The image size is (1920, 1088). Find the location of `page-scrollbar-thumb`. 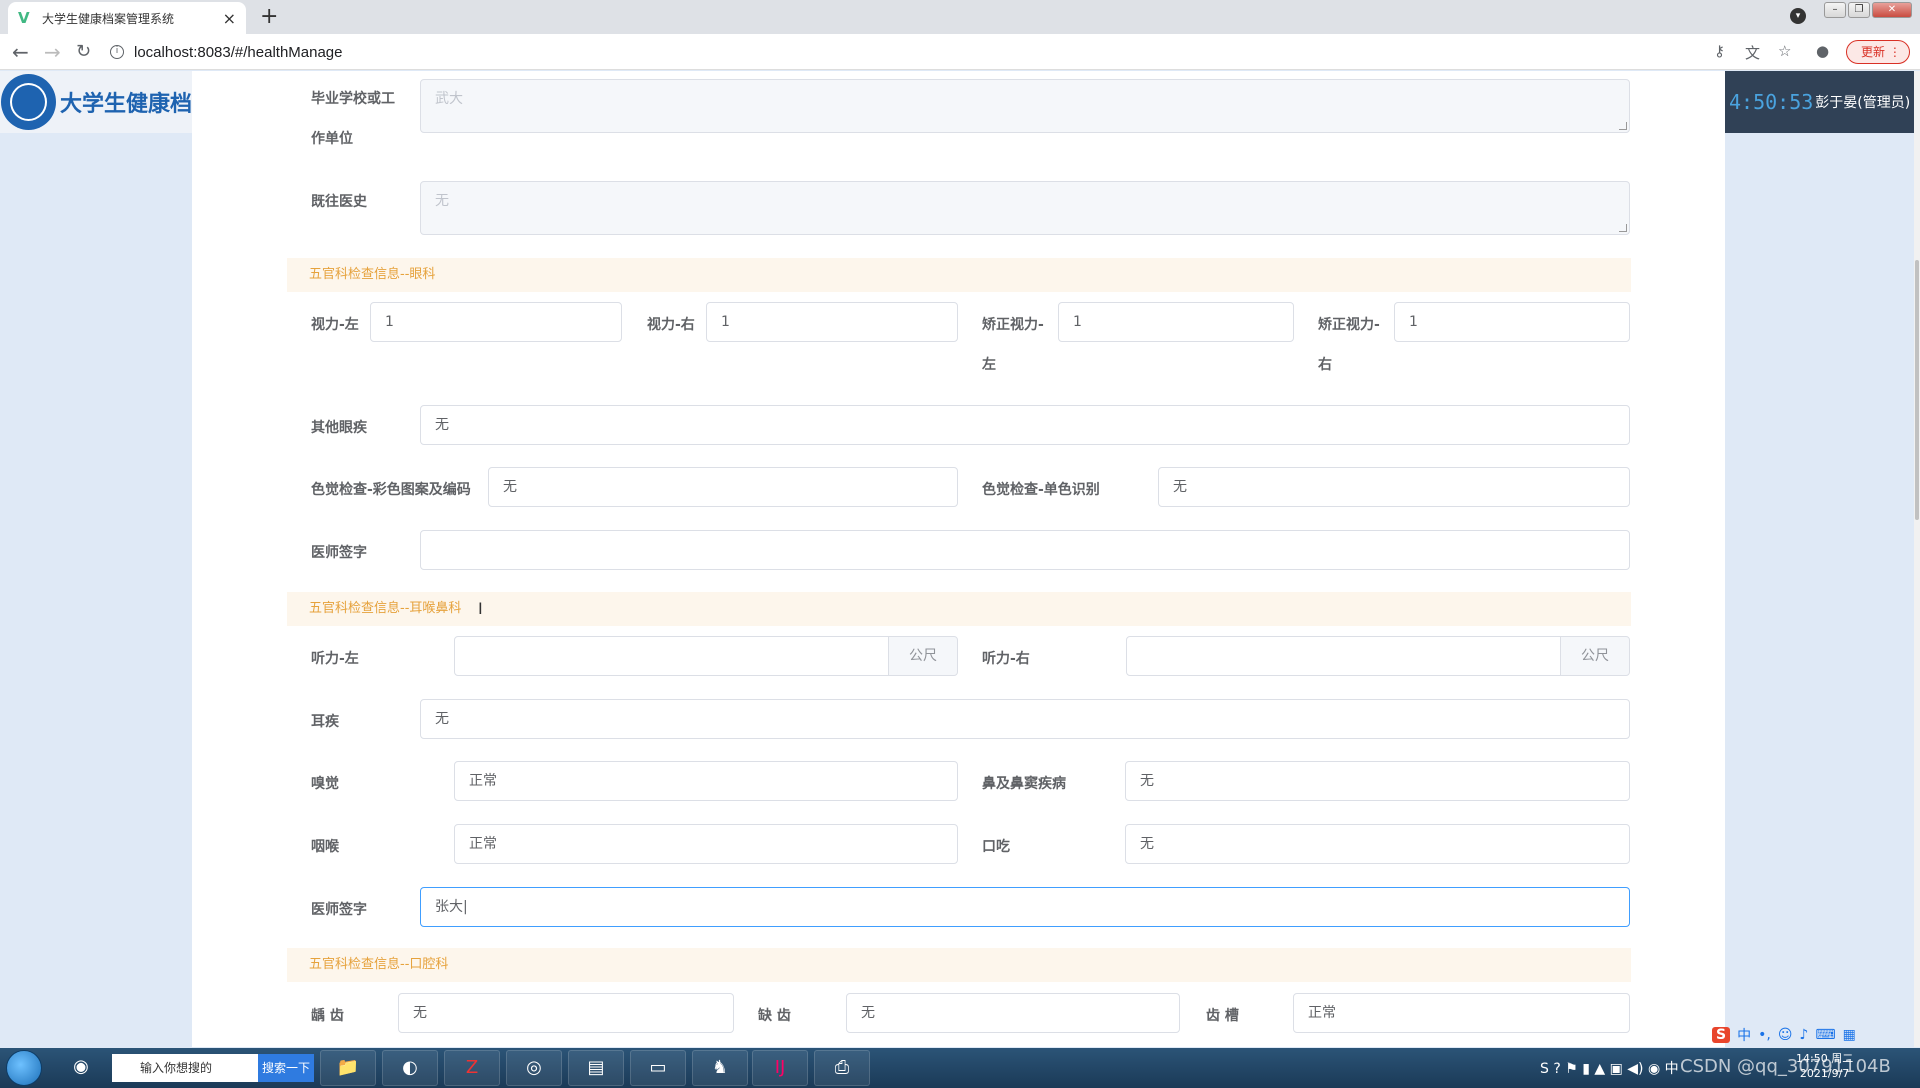

page-scrollbar-thumb is located at coordinates (1917, 390).